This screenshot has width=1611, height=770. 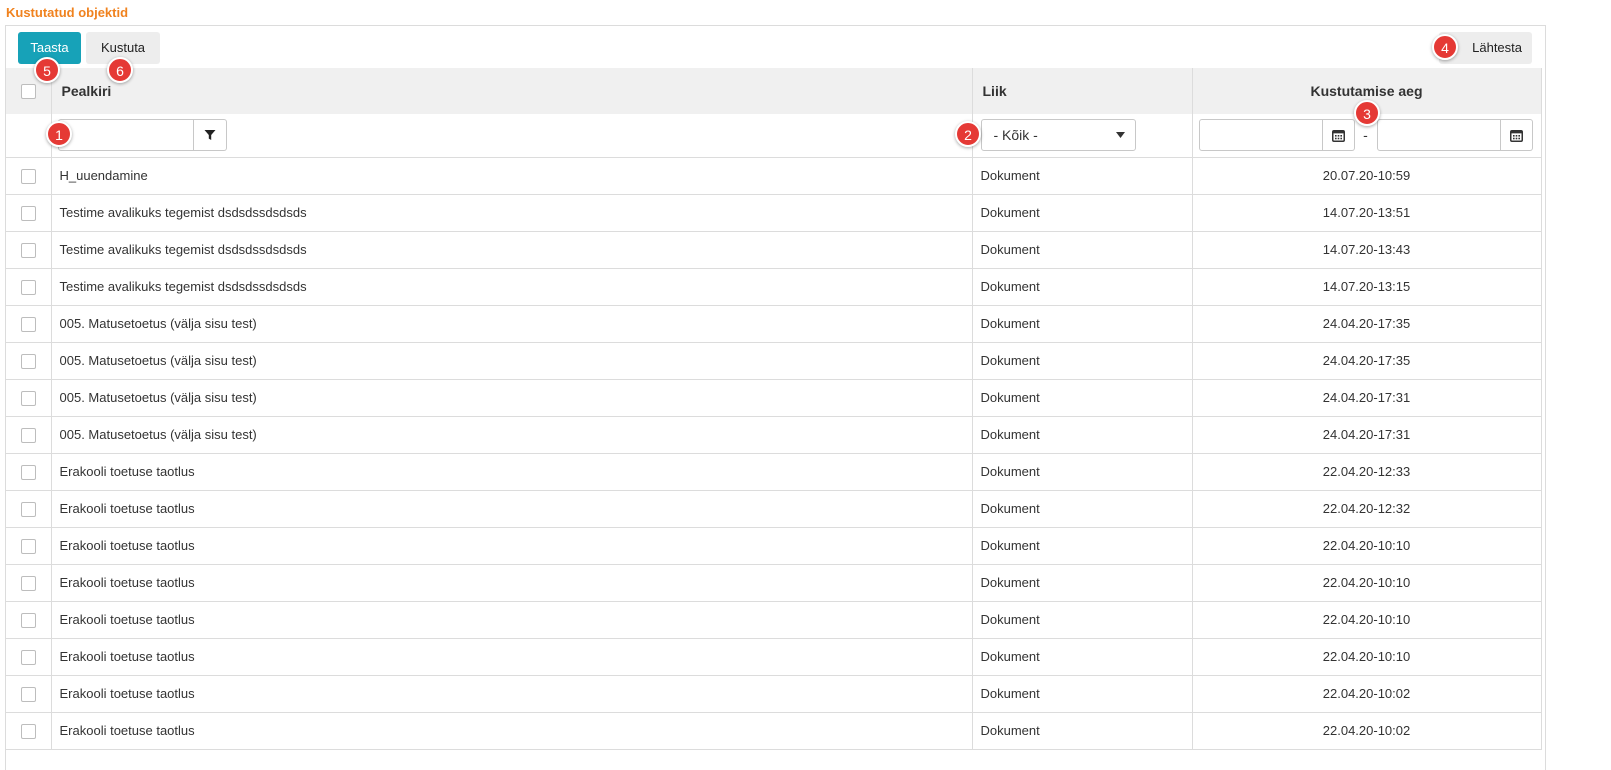 What do you see at coordinates (1338, 135) in the screenshot?
I see `date-from-calendar-button` at bounding box center [1338, 135].